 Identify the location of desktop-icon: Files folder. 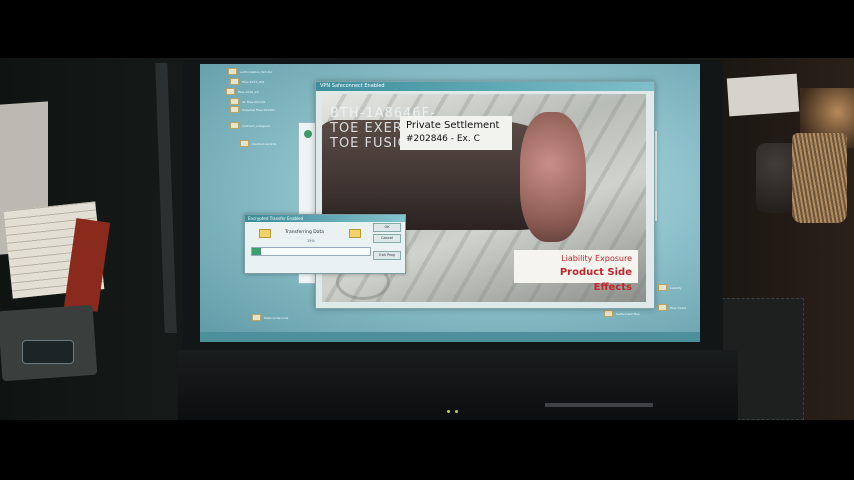
(672, 307).